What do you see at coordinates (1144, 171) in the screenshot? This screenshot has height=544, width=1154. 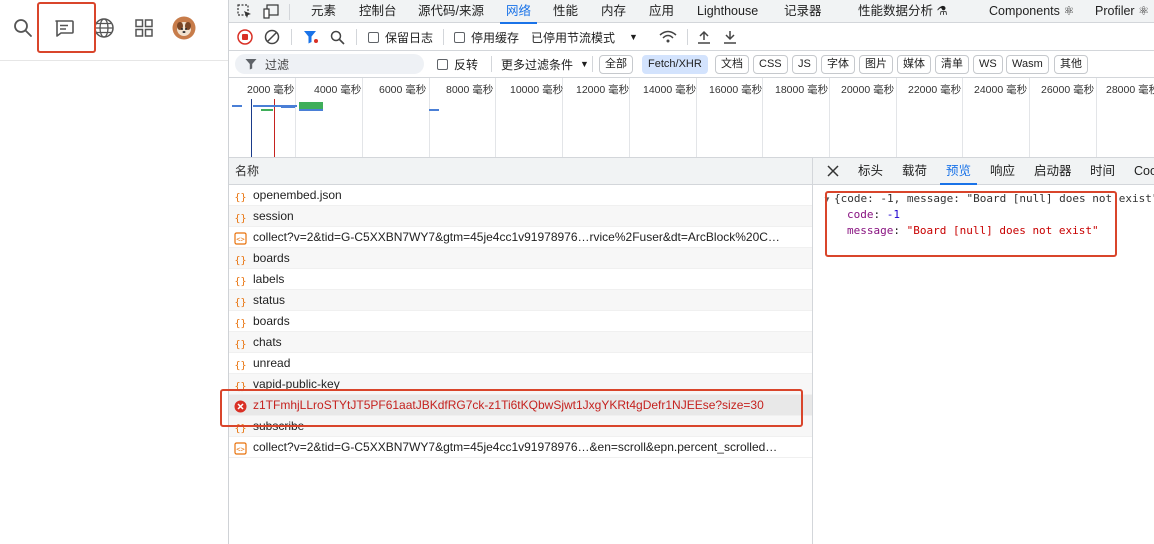 I see `tab-cookies: Coo` at bounding box center [1144, 171].